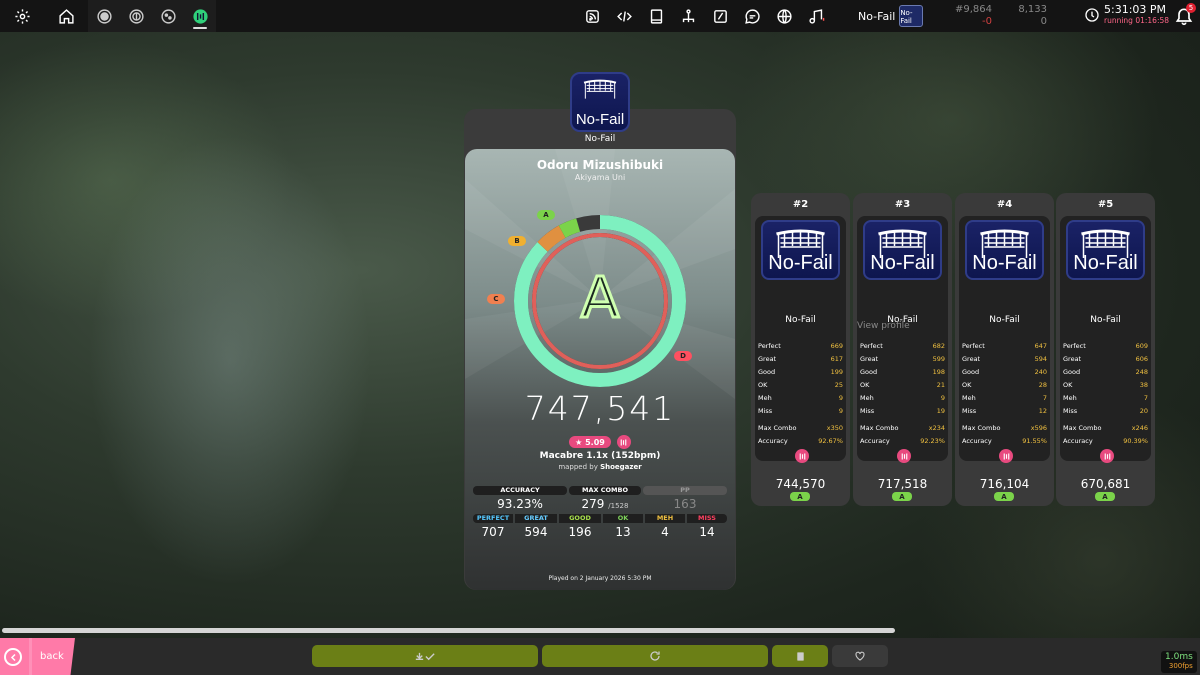  Describe the element at coordinates (30, 656) in the screenshot. I see `back-separator` at that location.